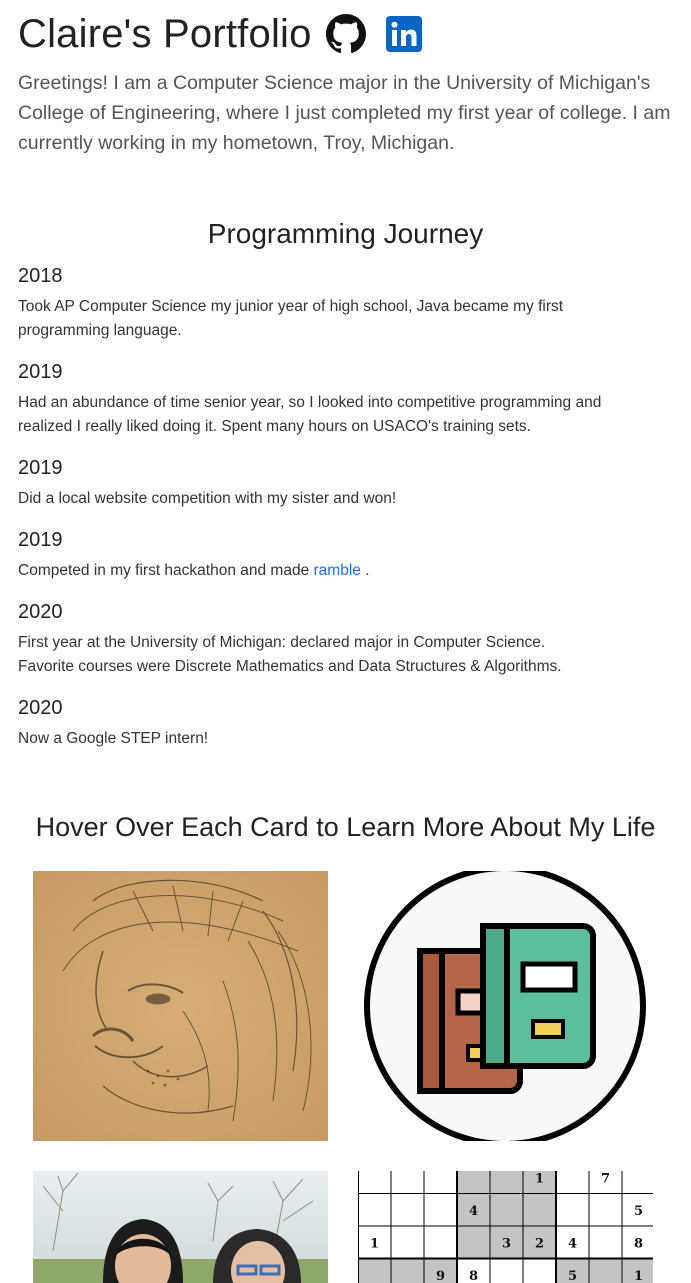 Image resolution: width=691 pixels, height=1283 pixels. What do you see at coordinates (40, 276) in the screenshot?
I see `entry-year: 2018` at bounding box center [40, 276].